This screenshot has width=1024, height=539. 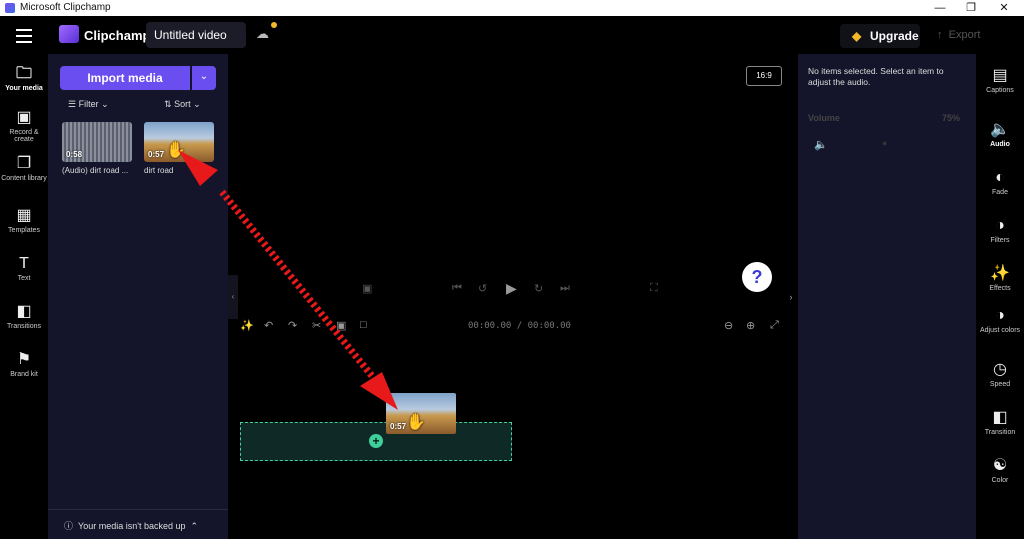 I want to click on fullscreen-icon: ⛶, so click(x=654, y=288).